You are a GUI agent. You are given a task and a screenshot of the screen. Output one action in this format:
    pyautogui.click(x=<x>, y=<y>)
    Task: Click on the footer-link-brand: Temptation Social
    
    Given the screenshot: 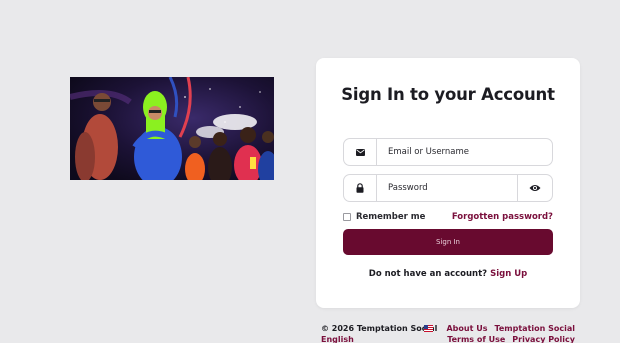 What is the action you would take?
    pyautogui.click(x=534, y=328)
    